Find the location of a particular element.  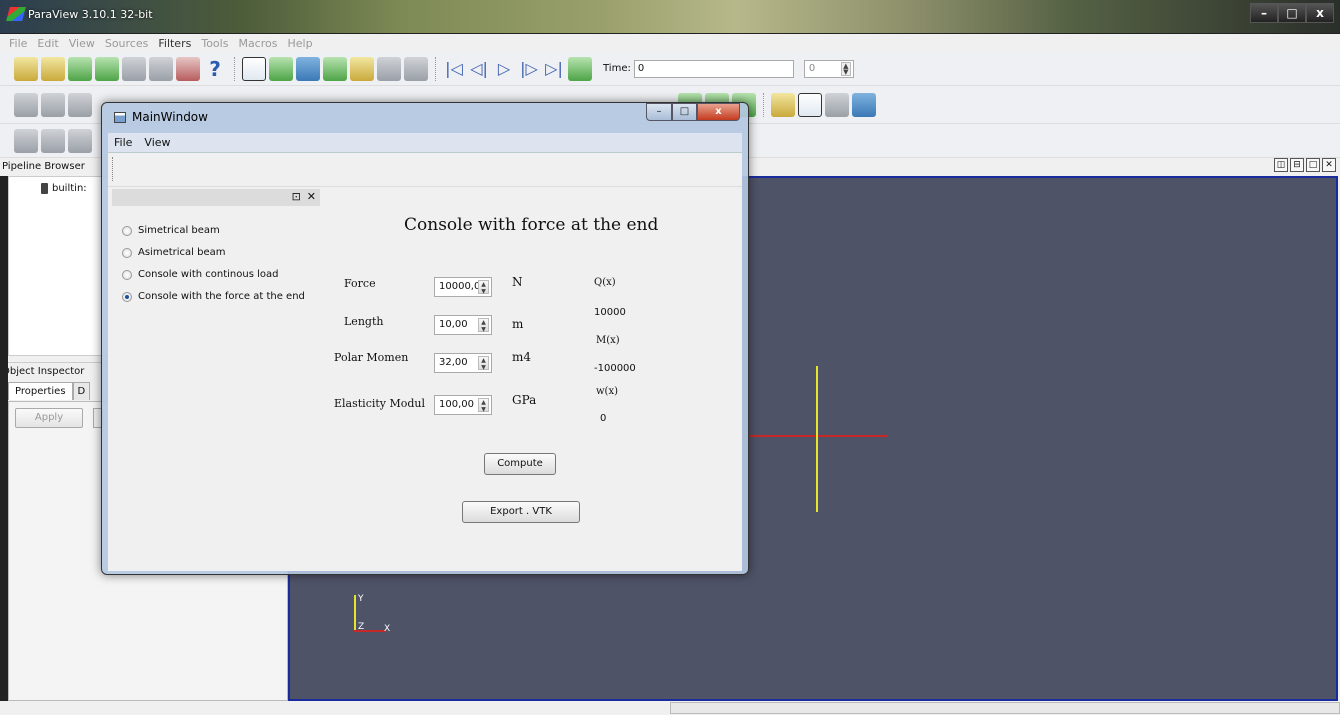

object-inspector-tabs: Properties D is located at coordinates (49, 391).